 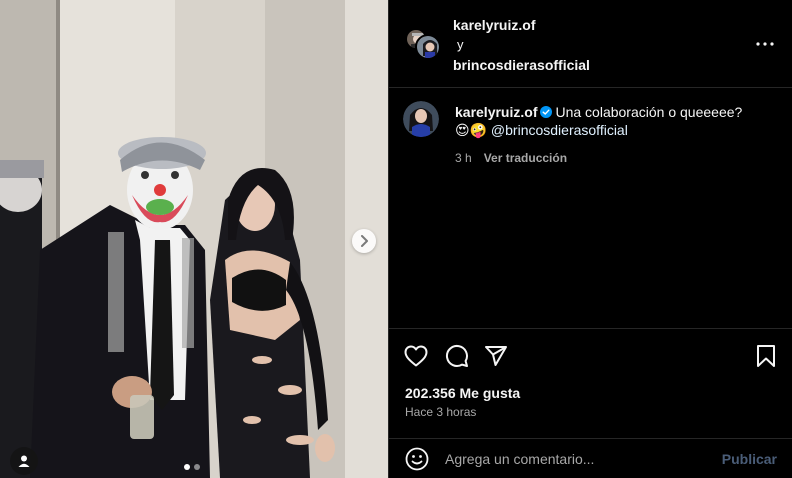 I want to click on caption-username: karelyruiz.of, so click(x=496, y=112).